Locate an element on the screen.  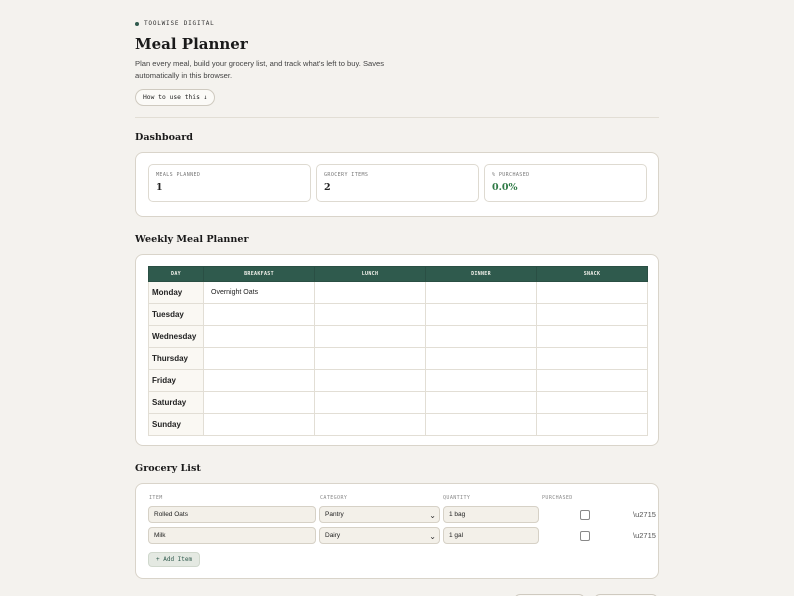
table-row: Saturday is located at coordinates (398, 402).